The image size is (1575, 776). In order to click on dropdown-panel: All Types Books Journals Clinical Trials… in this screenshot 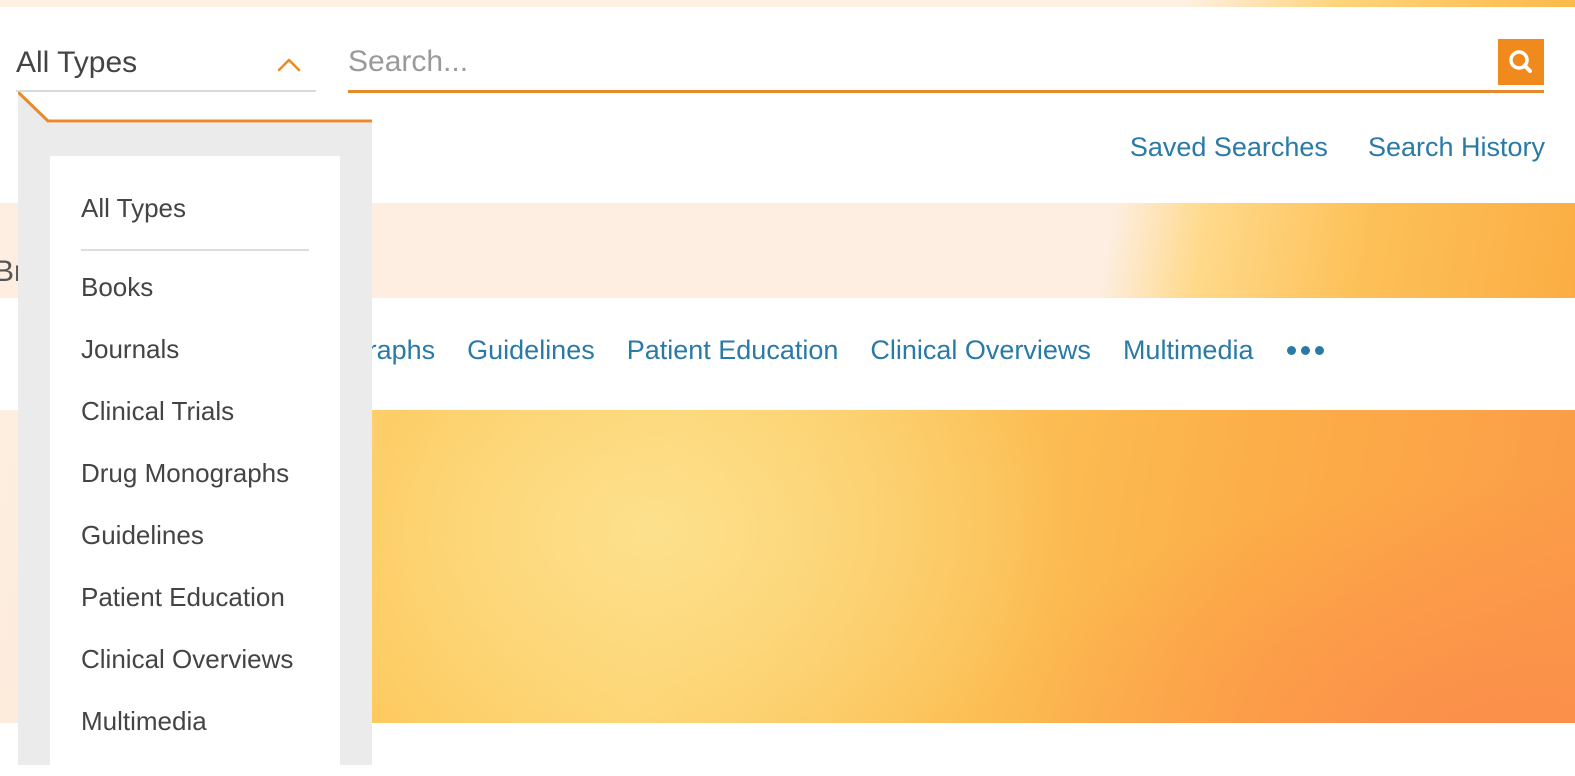, I will do `click(195, 466)`.